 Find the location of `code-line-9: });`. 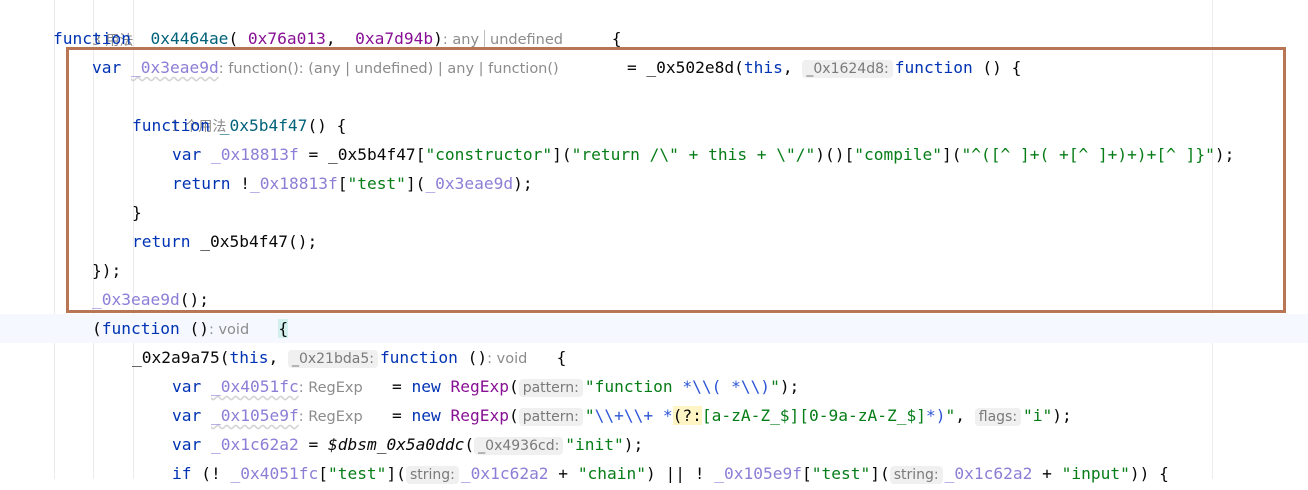

code-line-9: }); is located at coordinates (654, 270).